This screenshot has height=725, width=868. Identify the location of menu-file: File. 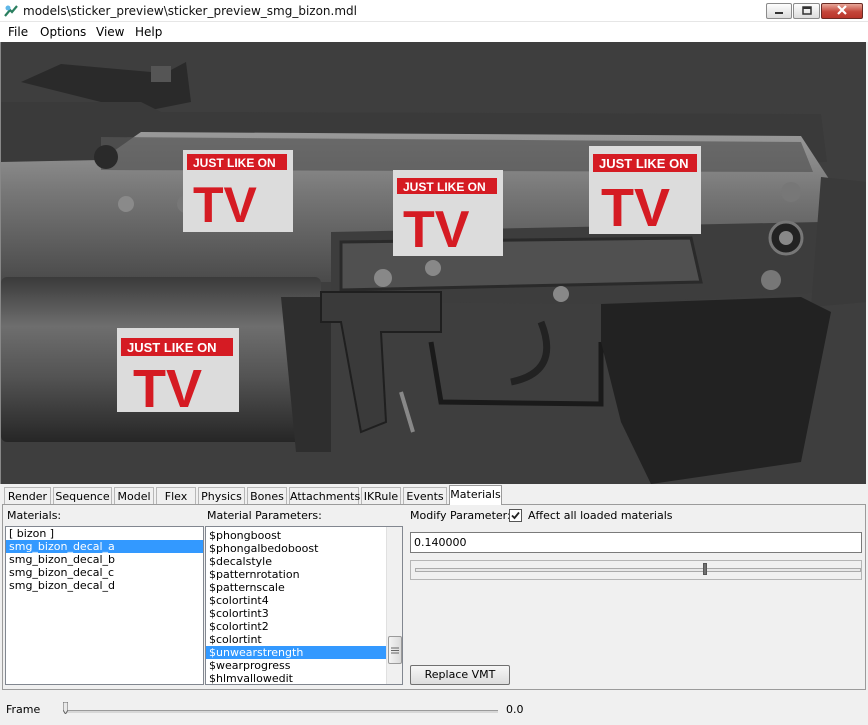
(18, 32).